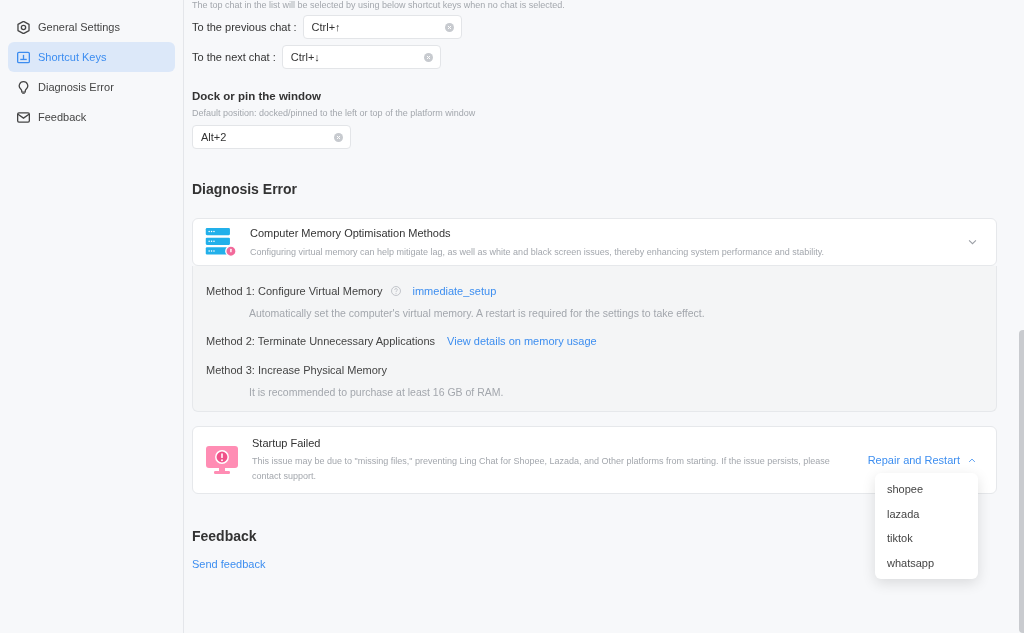 This screenshot has width=1024, height=633. Describe the element at coordinates (91, 117) in the screenshot. I see `sidebar-item: Feedback` at that location.